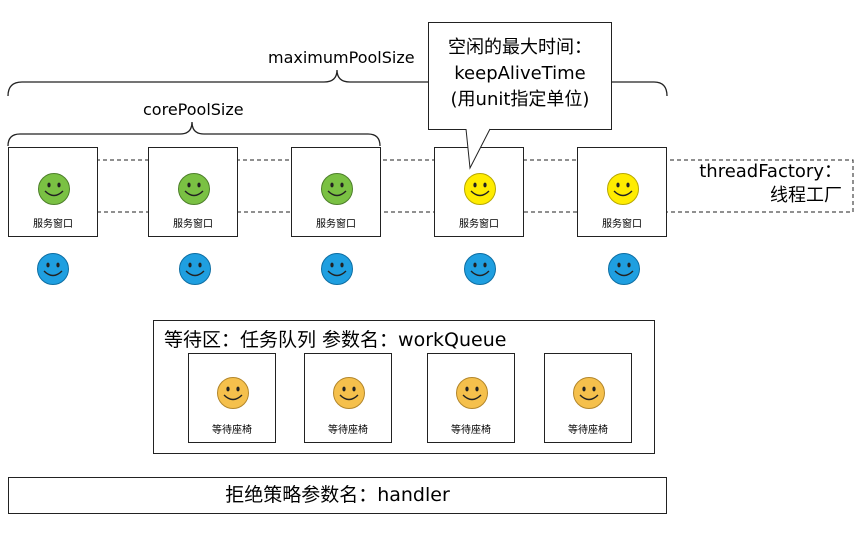  Describe the element at coordinates (335, 340) in the screenshot. I see `work-queue-title: 等待区：任务队列 参数名：workQueue` at that location.